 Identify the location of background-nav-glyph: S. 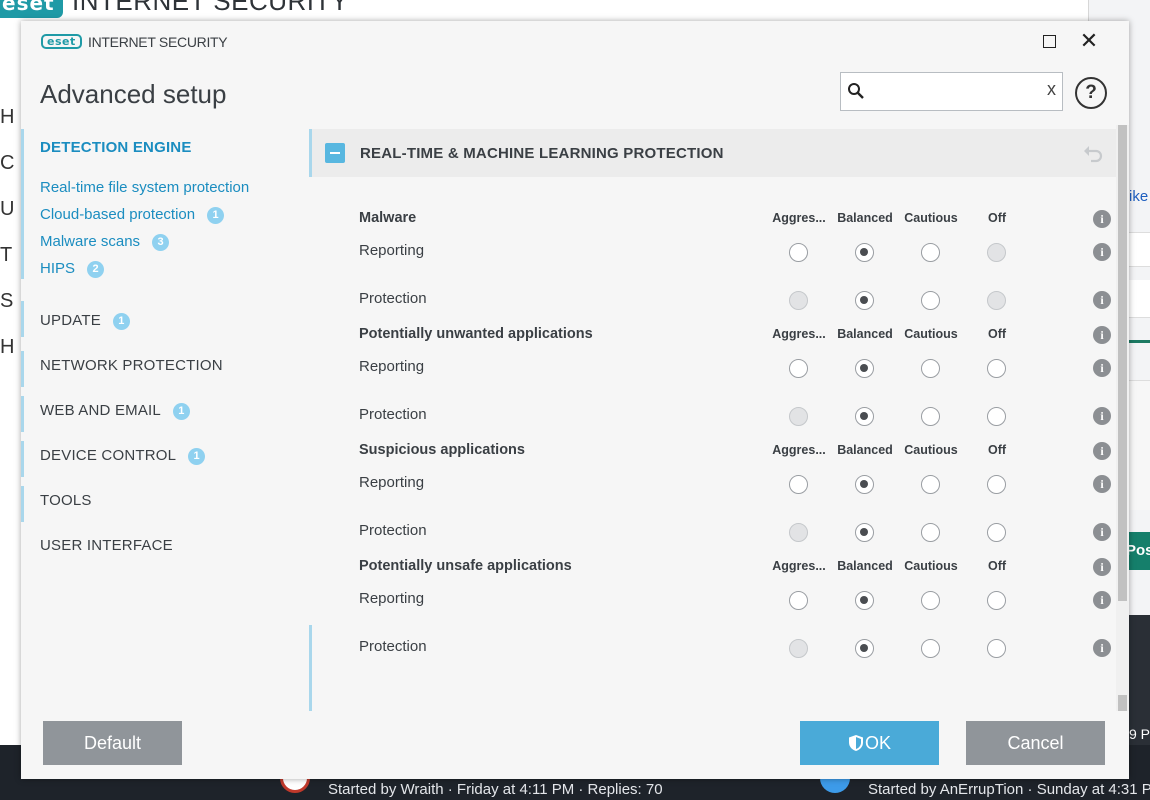
(7, 301).